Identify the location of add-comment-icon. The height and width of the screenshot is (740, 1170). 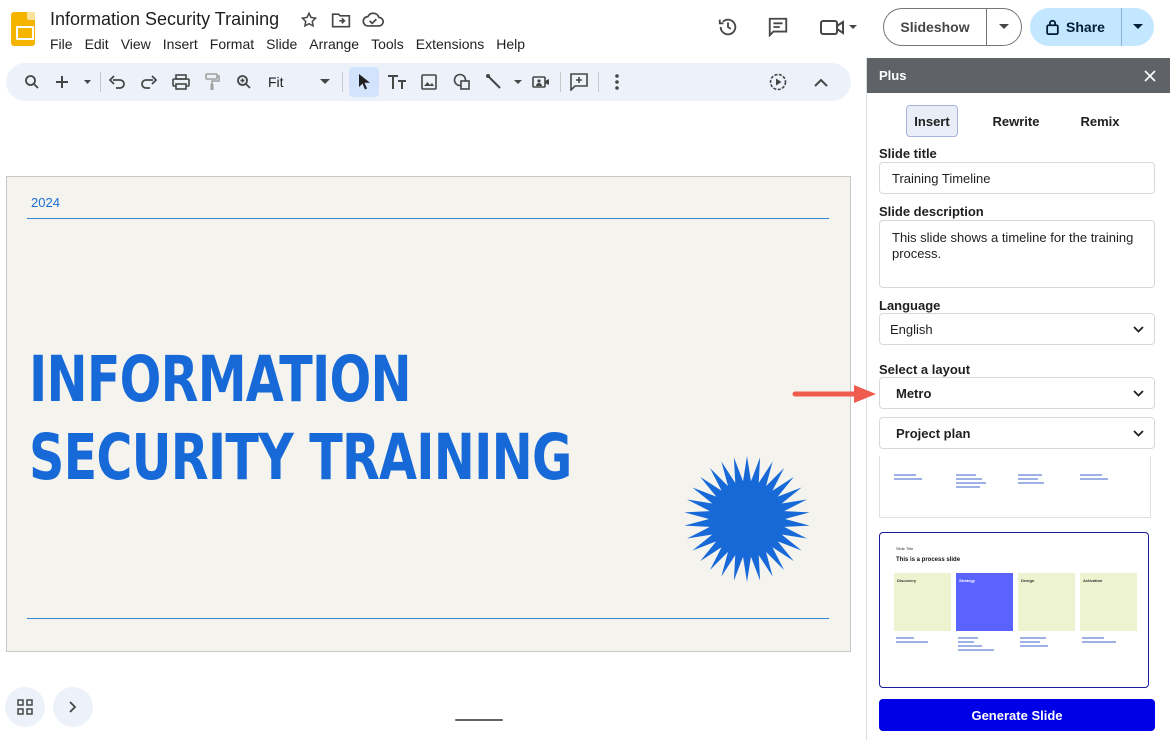
(579, 82).